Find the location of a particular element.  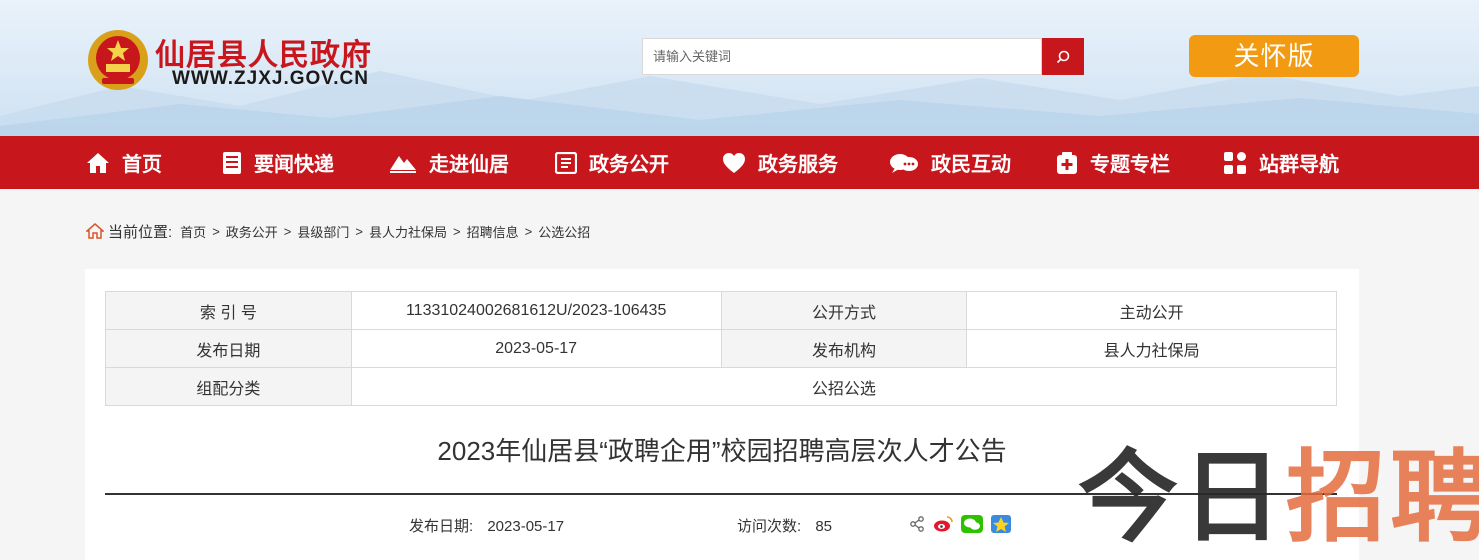

nav-item-interaction: 政民互动 is located at coordinates (950, 162).